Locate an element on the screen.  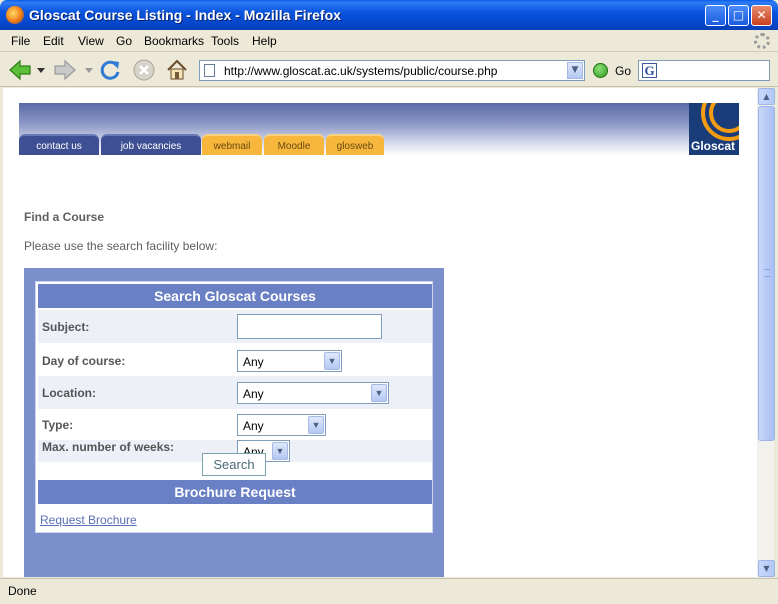
menu-bar: File Edit View Go Bookmarks Tools Help is located at coordinates (389, 41).